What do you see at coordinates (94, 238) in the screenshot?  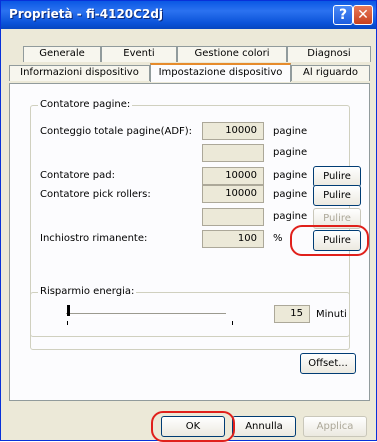 I see `ink-remaining-label: Inchiostro rimanente:` at bounding box center [94, 238].